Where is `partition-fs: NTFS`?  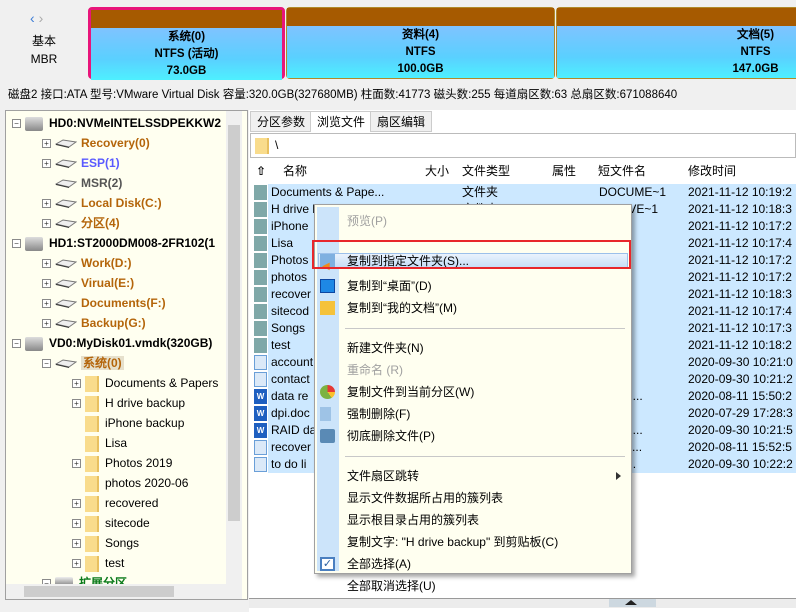
partition-fs: NTFS is located at coordinates (755, 52).